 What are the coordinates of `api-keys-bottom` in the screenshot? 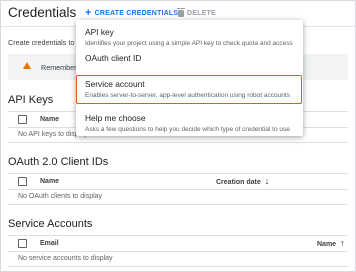 It's located at (178, 142).